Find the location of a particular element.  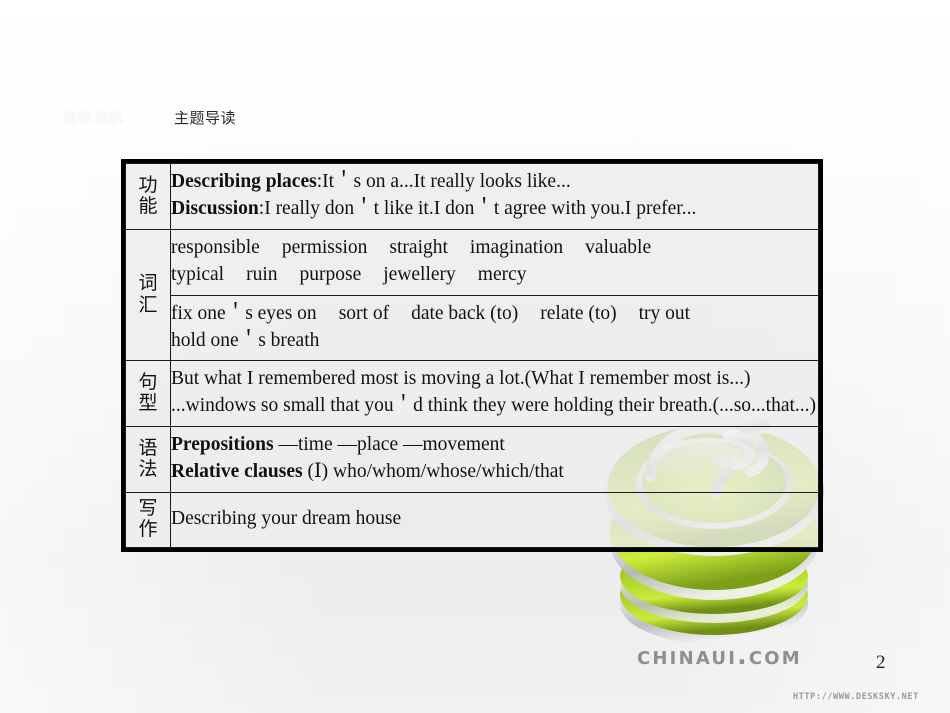

vocab-word: jewellery is located at coordinates (419, 274).